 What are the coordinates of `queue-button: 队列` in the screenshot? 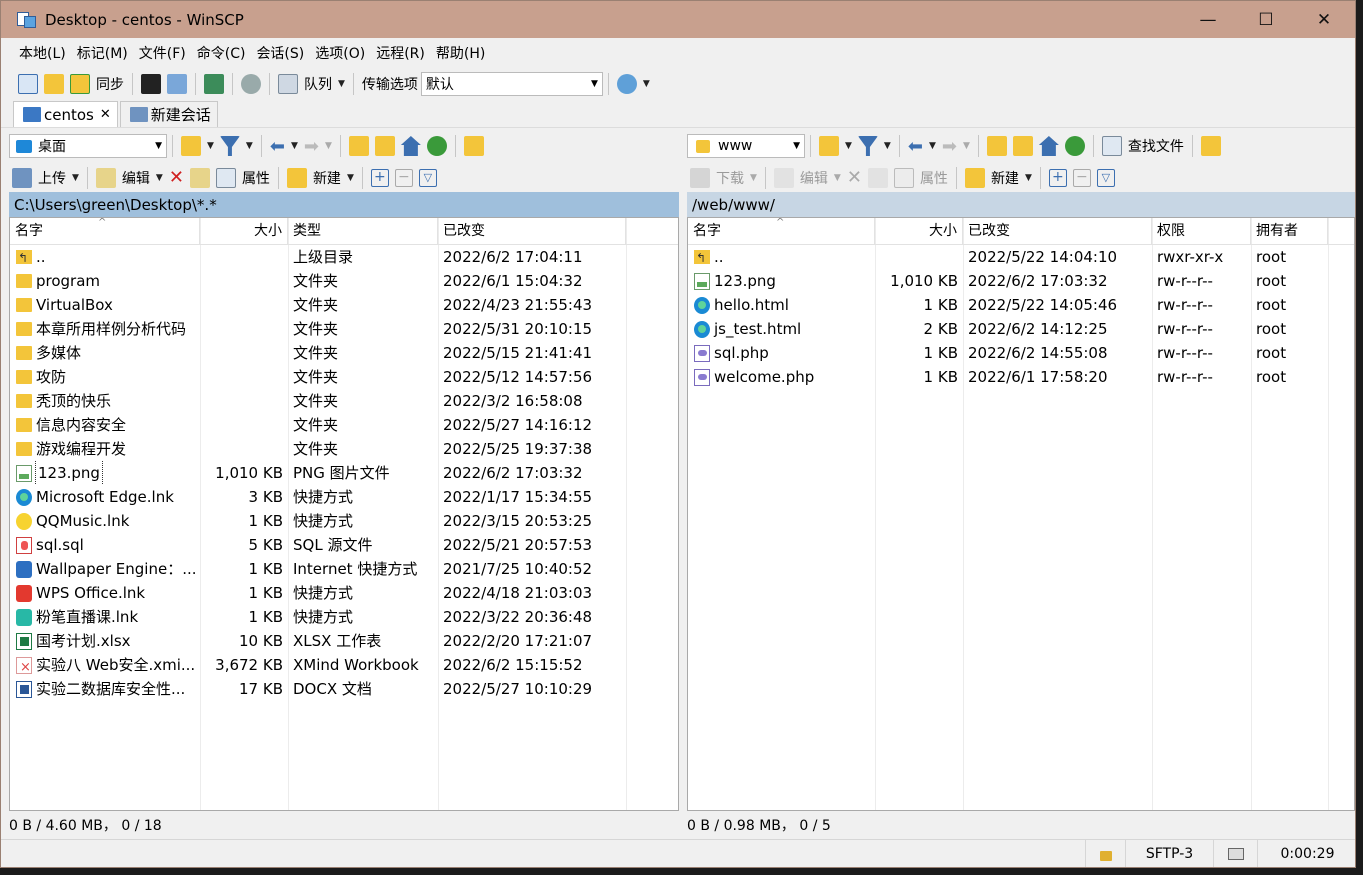 It's located at (318, 84).